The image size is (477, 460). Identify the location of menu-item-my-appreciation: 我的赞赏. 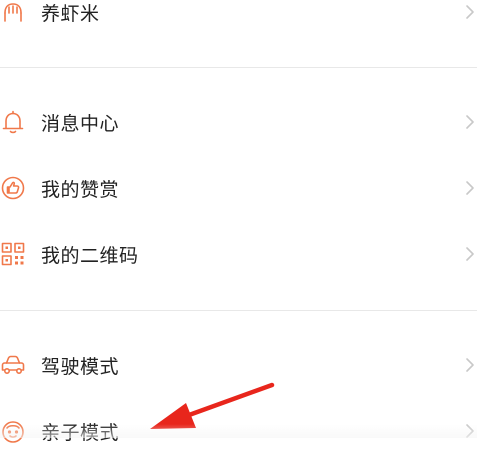
(238, 188).